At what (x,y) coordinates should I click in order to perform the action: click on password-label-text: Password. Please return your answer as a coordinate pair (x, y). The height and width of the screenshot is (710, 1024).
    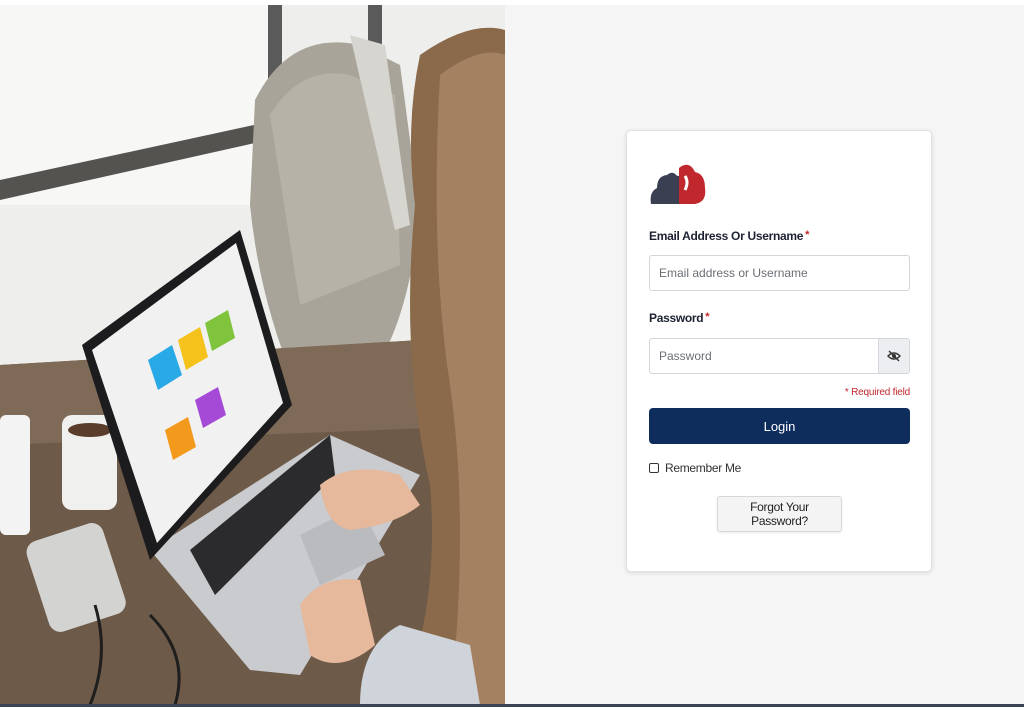
    Looking at the image, I should click on (676, 318).